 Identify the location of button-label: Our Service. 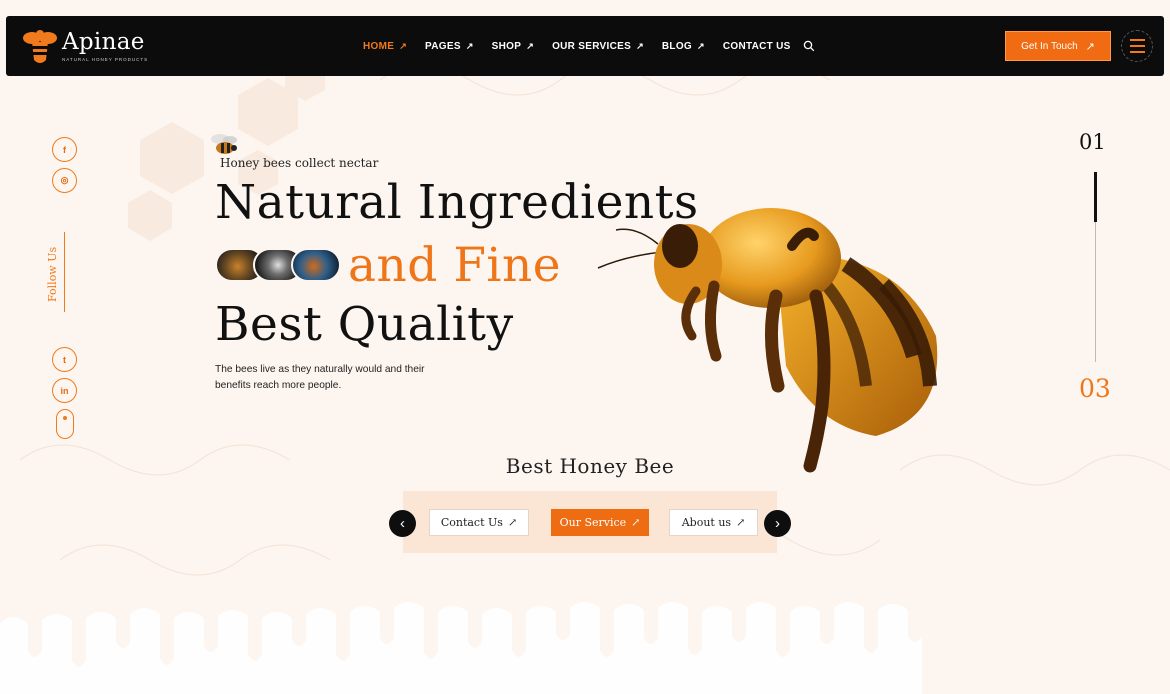
(593, 522).